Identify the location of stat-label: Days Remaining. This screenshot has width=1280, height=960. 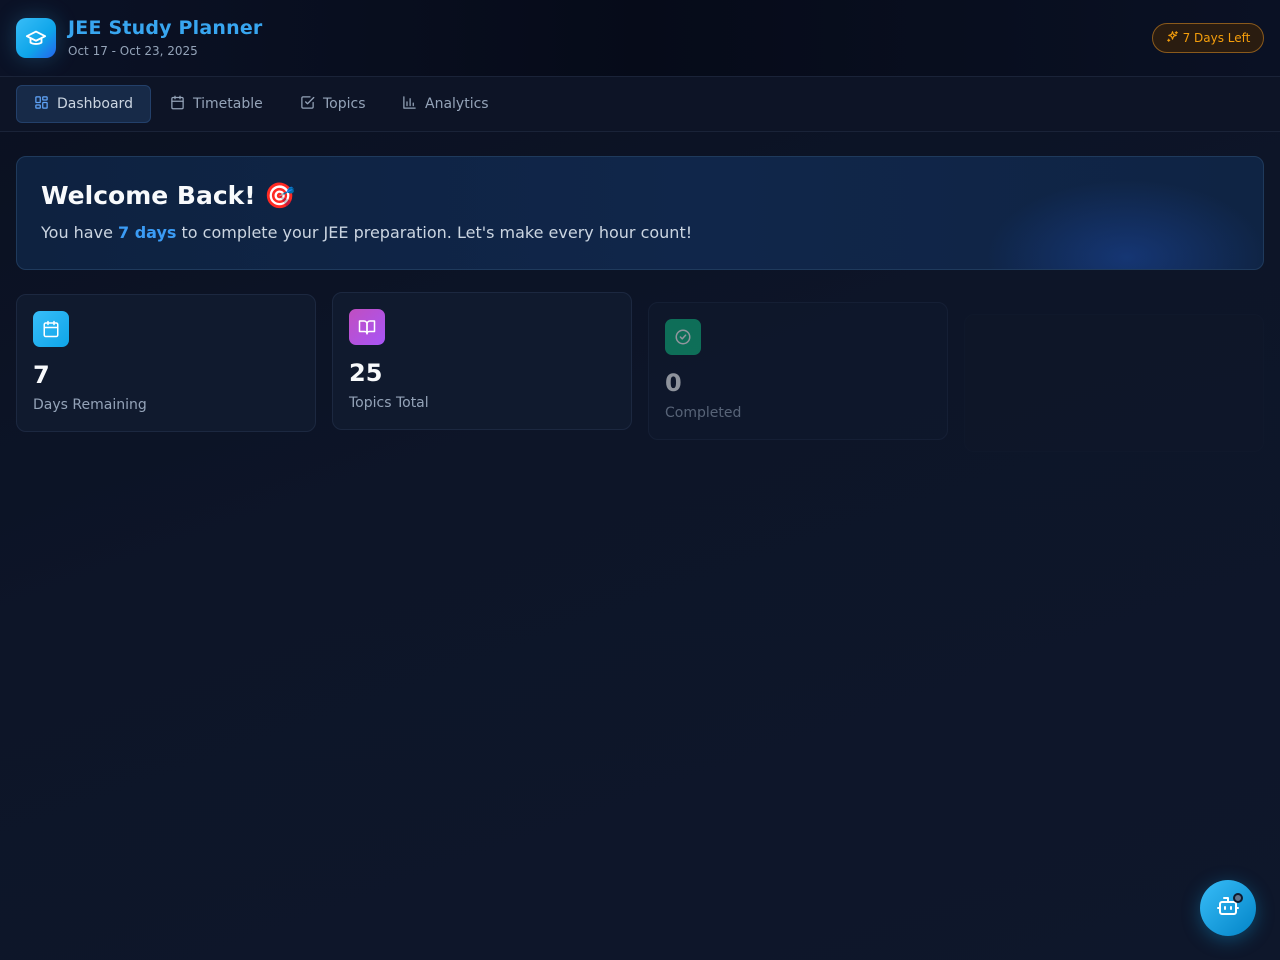
(90, 405).